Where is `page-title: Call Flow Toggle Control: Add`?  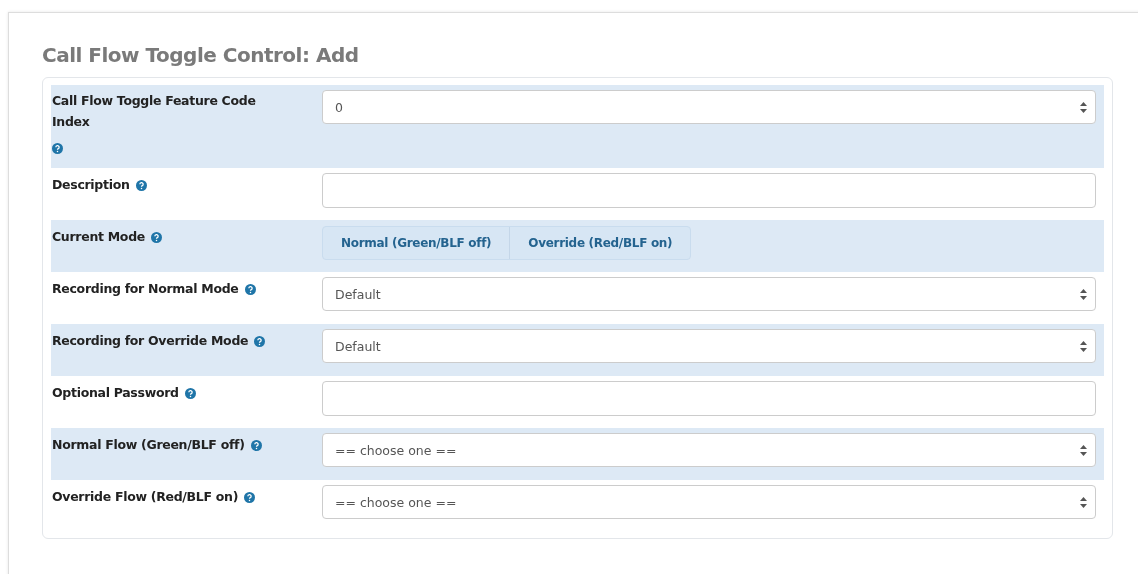
page-title: Call Flow Toggle Control: Add is located at coordinates (201, 55).